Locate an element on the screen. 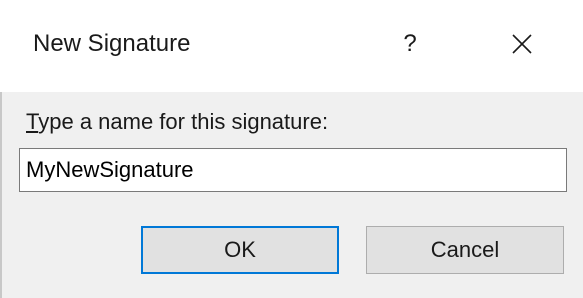  close-button is located at coordinates (522, 44).